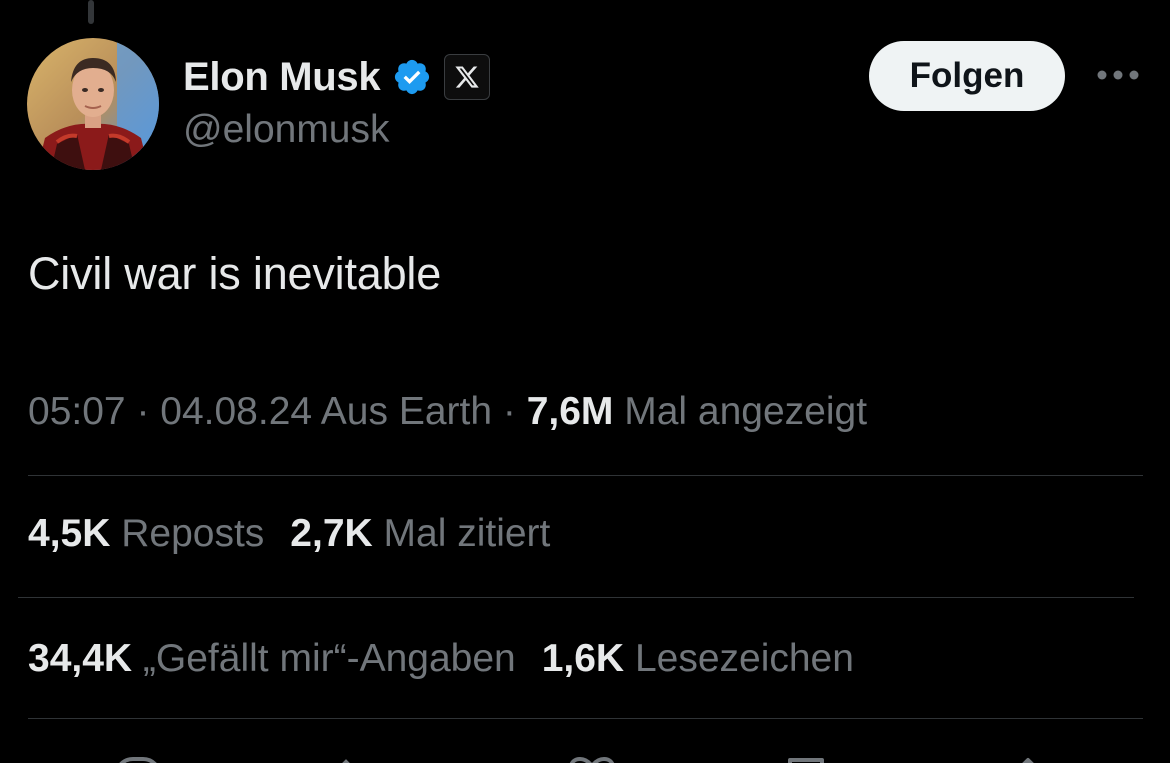  What do you see at coordinates (80, 658) in the screenshot?
I see `likes-count: 34,4K` at bounding box center [80, 658].